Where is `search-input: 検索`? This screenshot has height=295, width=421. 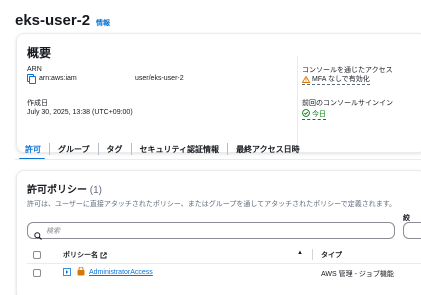 search-input: 検索 is located at coordinates (211, 231).